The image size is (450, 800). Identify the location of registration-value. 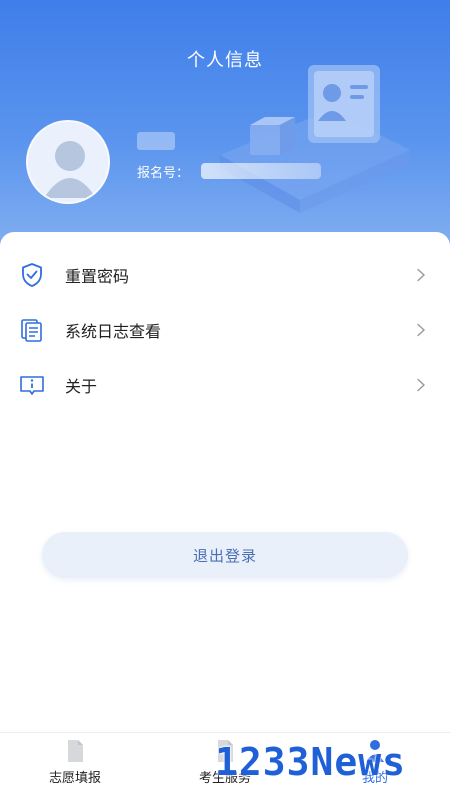
(261, 171).